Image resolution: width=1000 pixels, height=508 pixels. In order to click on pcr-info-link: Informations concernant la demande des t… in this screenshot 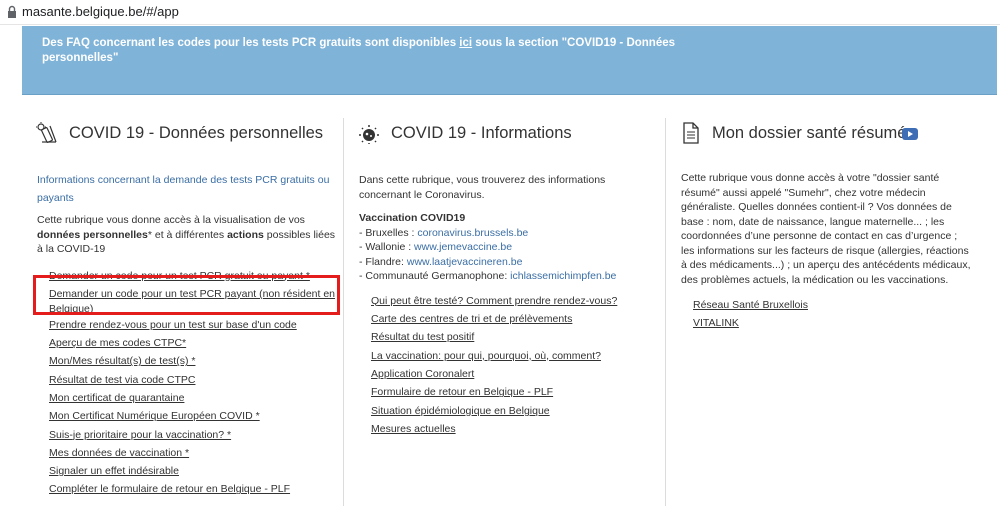, I will do `click(183, 189)`.